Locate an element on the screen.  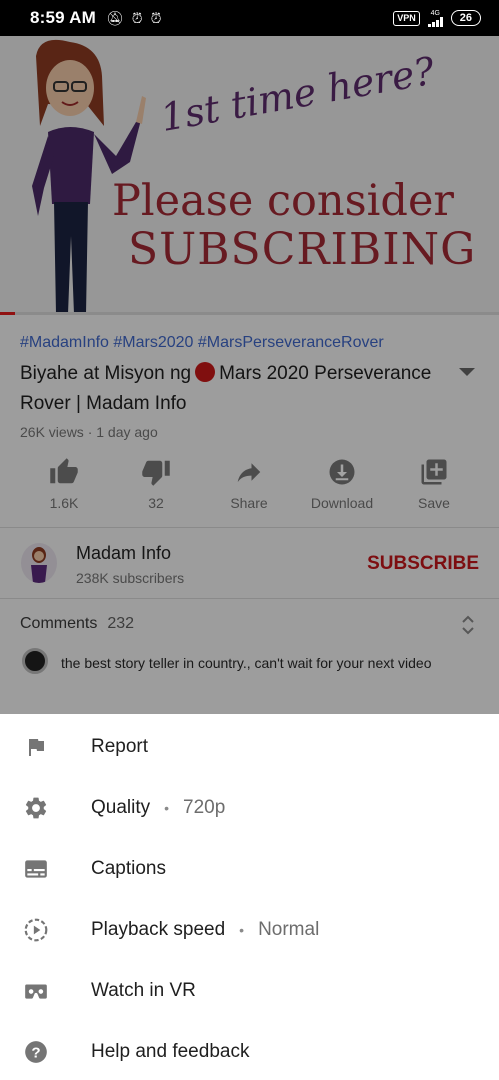
status-right-icons: VPN 4G 26 is located at coordinates (437, 18).